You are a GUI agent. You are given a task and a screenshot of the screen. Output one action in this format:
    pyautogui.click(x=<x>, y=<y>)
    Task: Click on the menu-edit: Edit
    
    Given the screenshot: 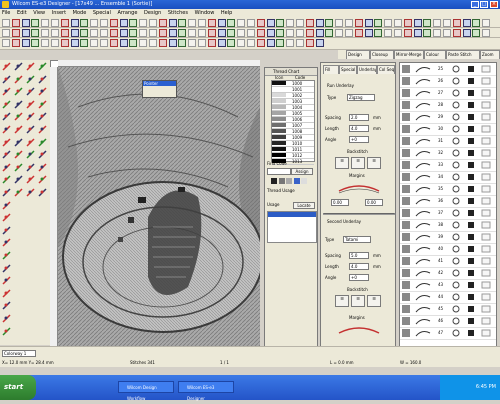 What is the action you would take?
    pyautogui.click(x=22, y=13)
    